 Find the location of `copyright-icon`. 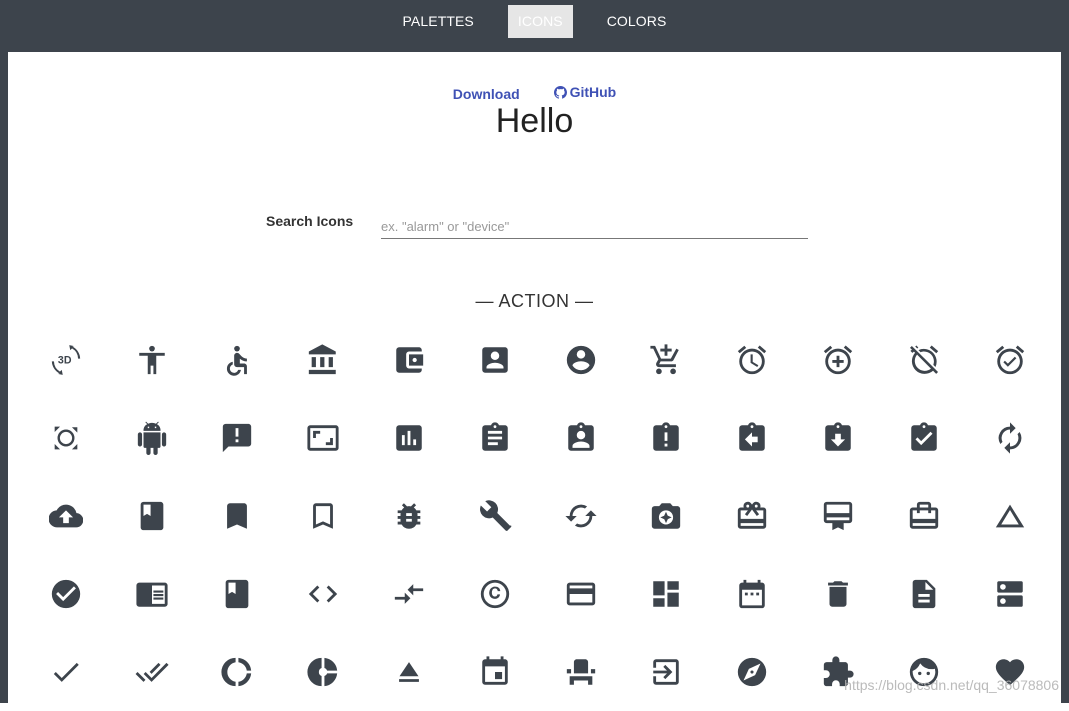

copyright-icon is located at coordinates (495, 594).